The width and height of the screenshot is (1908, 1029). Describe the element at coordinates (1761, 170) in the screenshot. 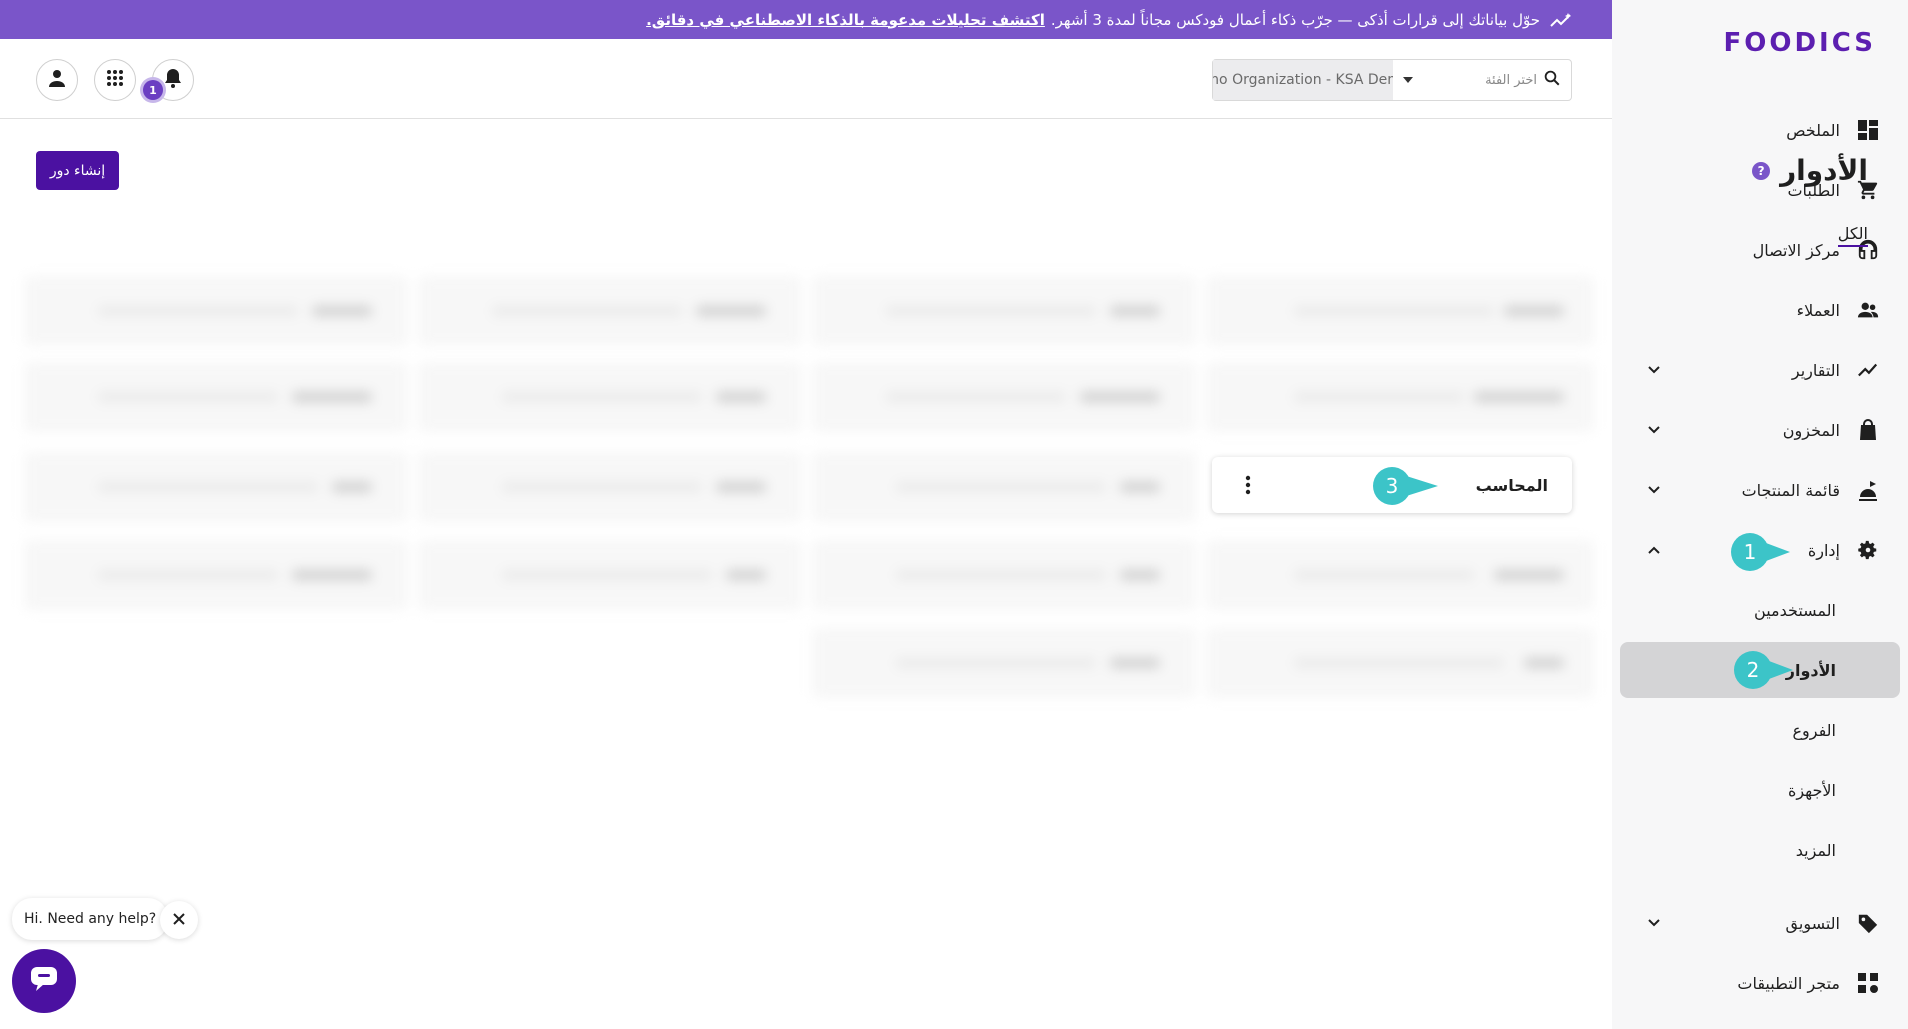

I see `help-icon: ?` at that location.